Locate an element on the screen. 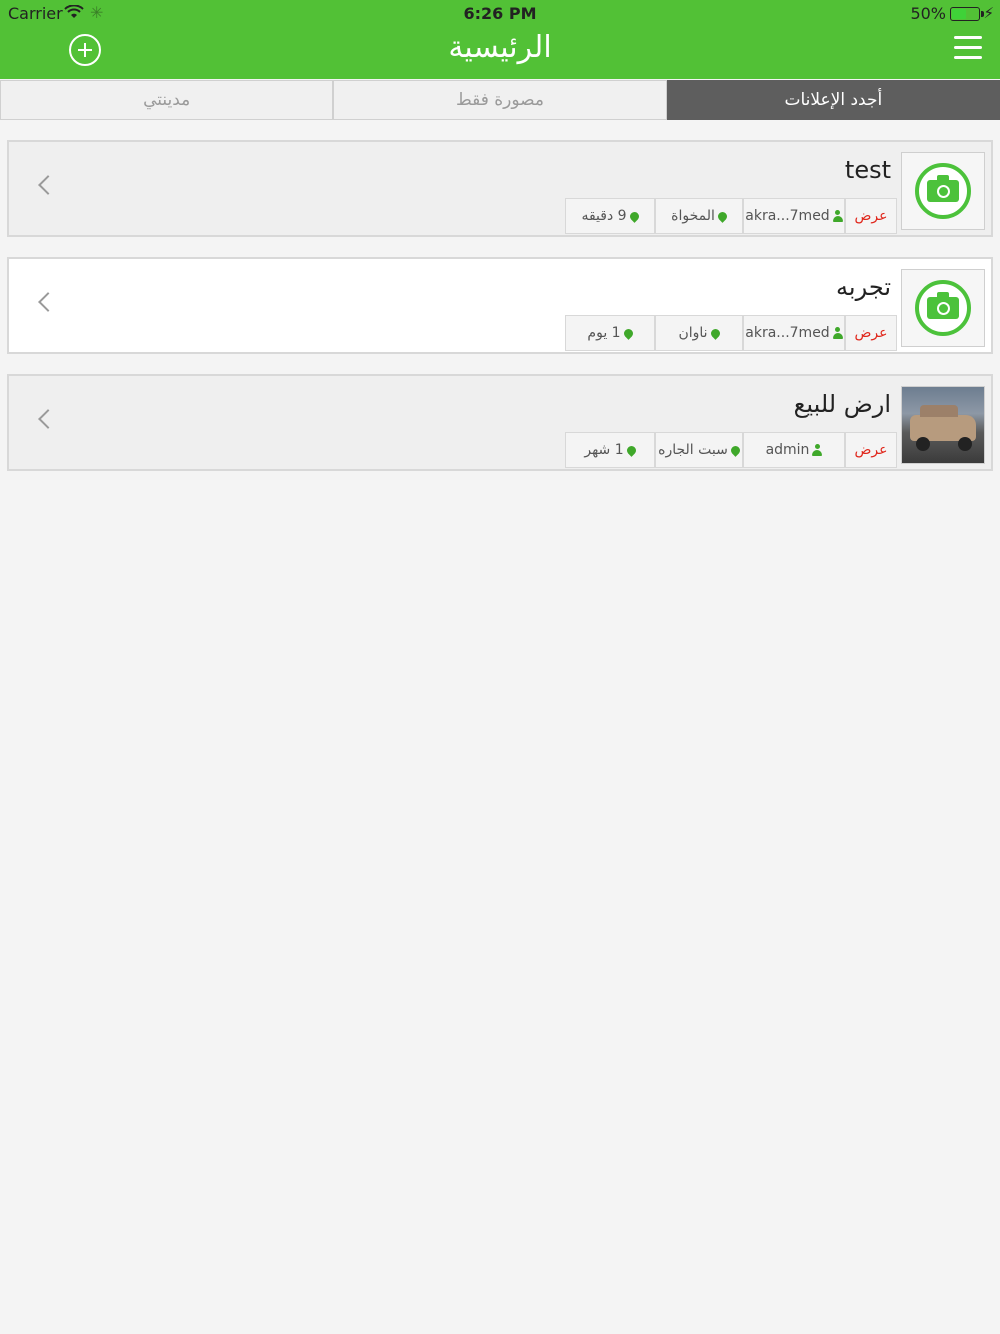 The width and height of the screenshot is (1000, 1334). tab-my-city: مدينتي is located at coordinates (167, 100).